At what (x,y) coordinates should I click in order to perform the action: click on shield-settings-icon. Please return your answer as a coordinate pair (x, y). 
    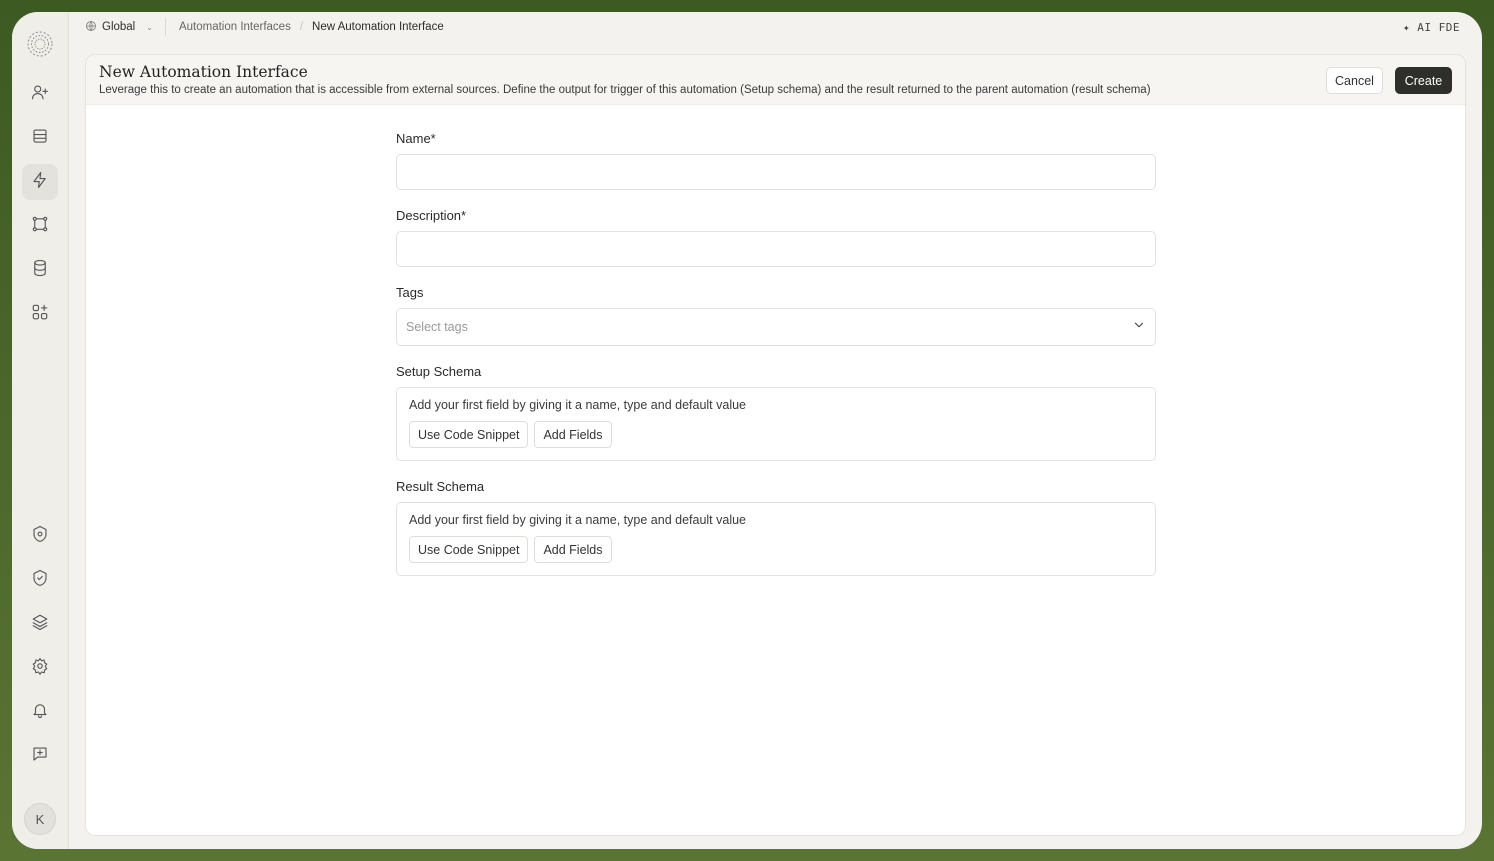
    Looking at the image, I should click on (40, 536).